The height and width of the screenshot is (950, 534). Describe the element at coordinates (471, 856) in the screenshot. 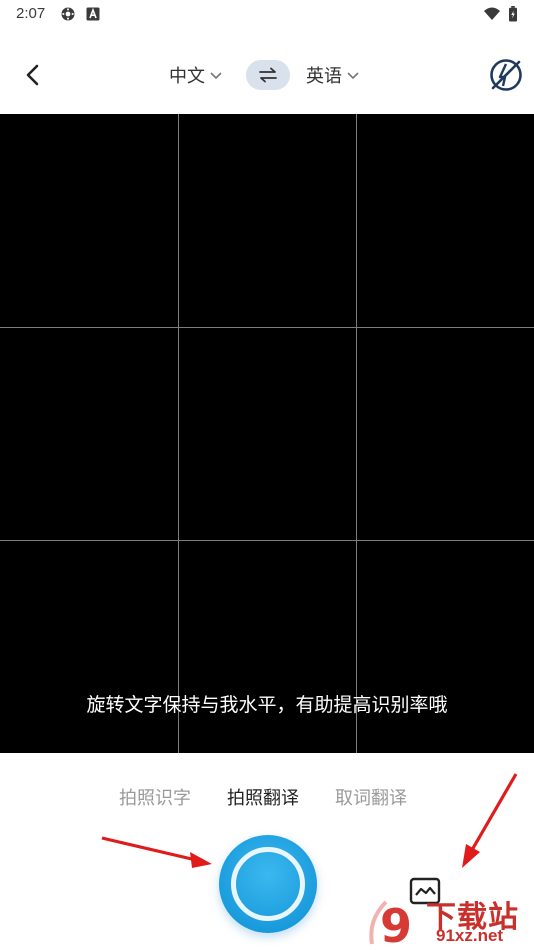

I see `arrow-right-head` at that location.